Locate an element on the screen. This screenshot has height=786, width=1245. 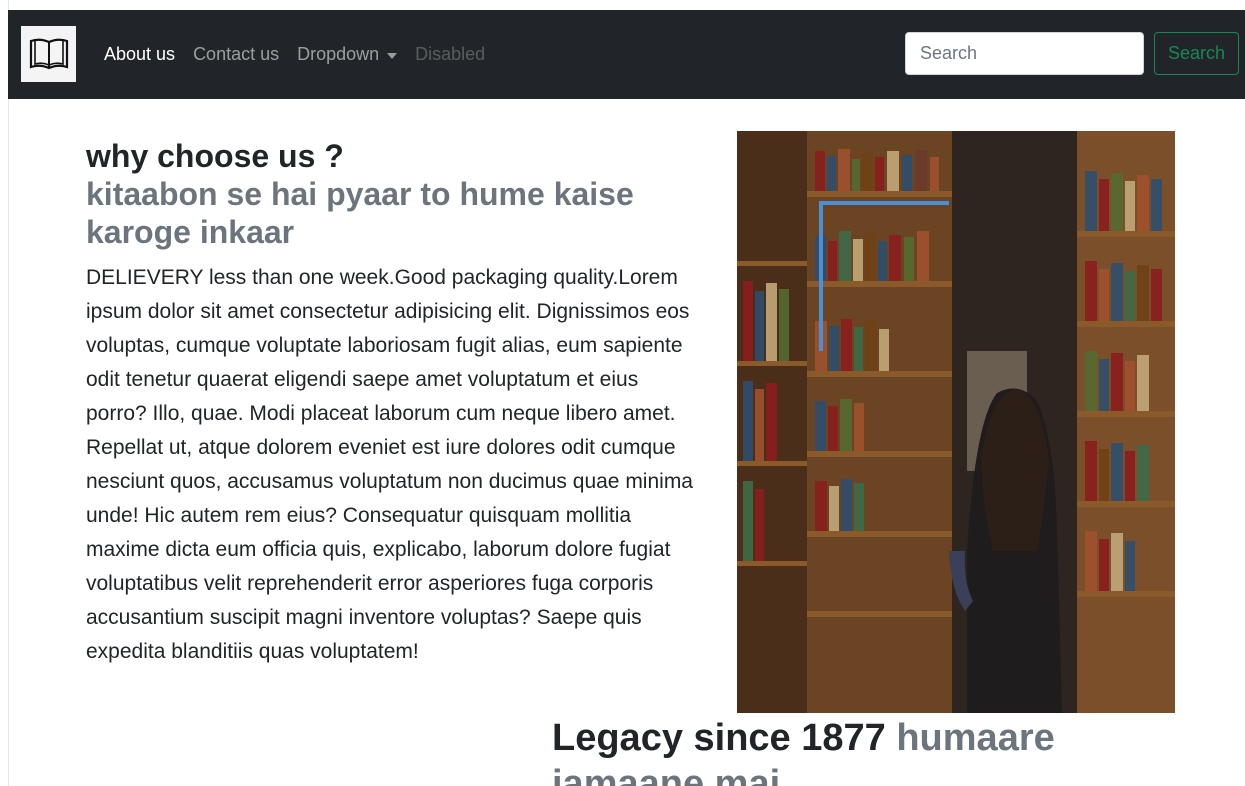
nav-dropdown: Dropdown is located at coordinates (347, 54).